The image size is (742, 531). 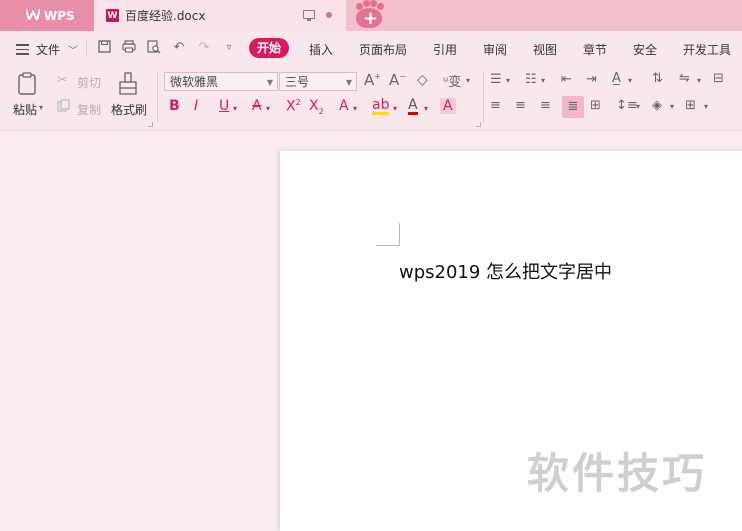 I want to click on new-tab-button: +, so click(x=369, y=14).